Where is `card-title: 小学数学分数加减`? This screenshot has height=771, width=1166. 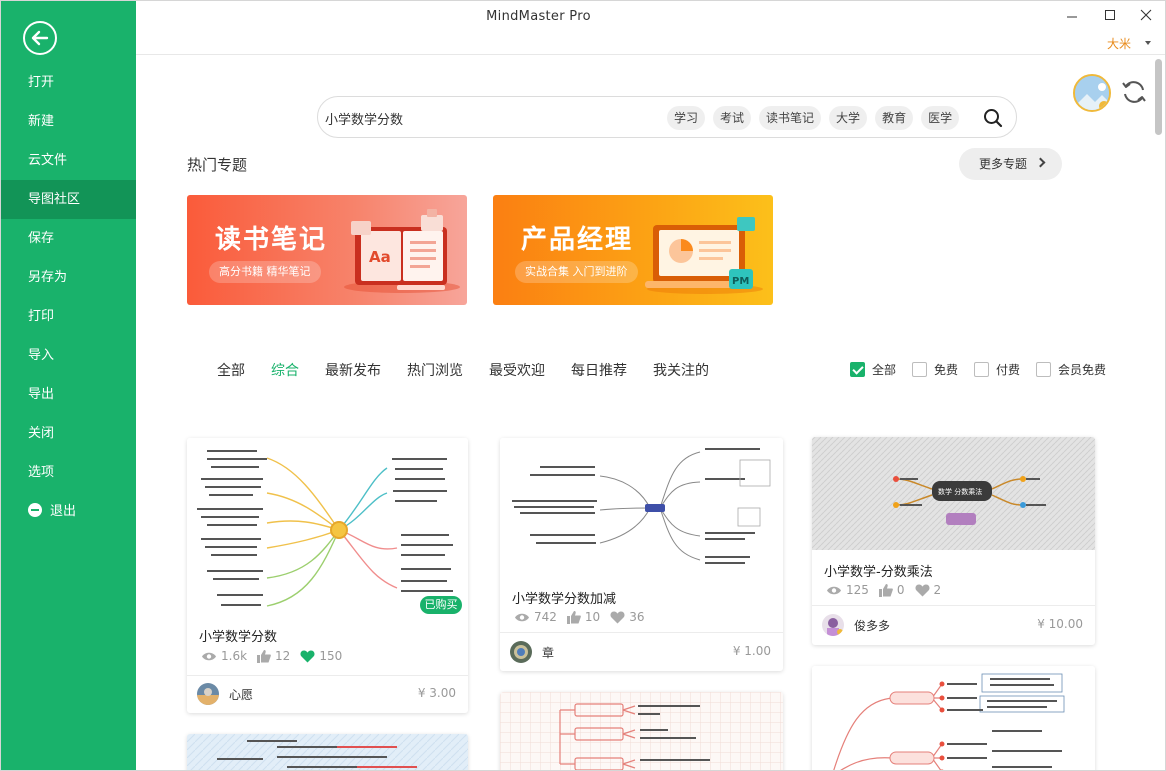 card-title: 小学数学分数加减 is located at coordinates (564, 599).